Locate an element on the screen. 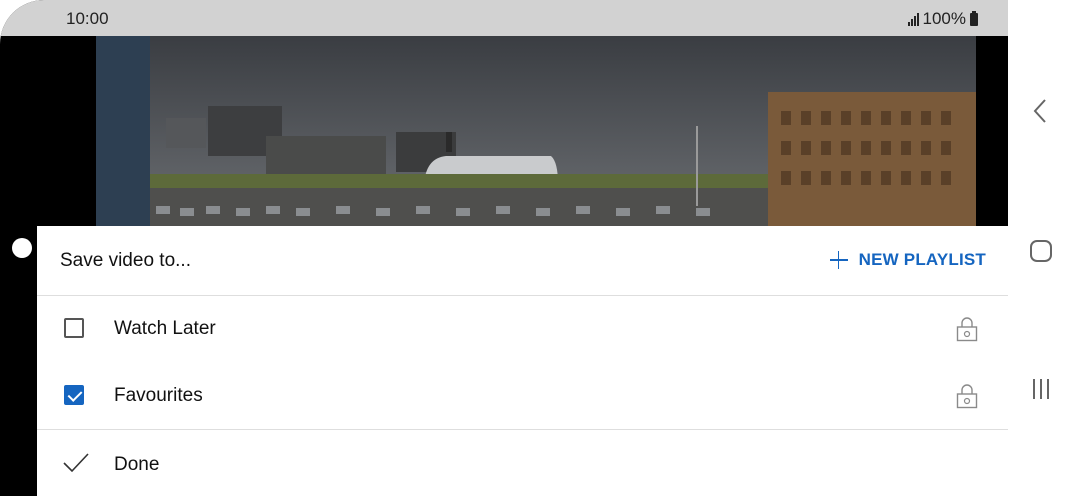  signal-icon is located at coordinates (913, 19).